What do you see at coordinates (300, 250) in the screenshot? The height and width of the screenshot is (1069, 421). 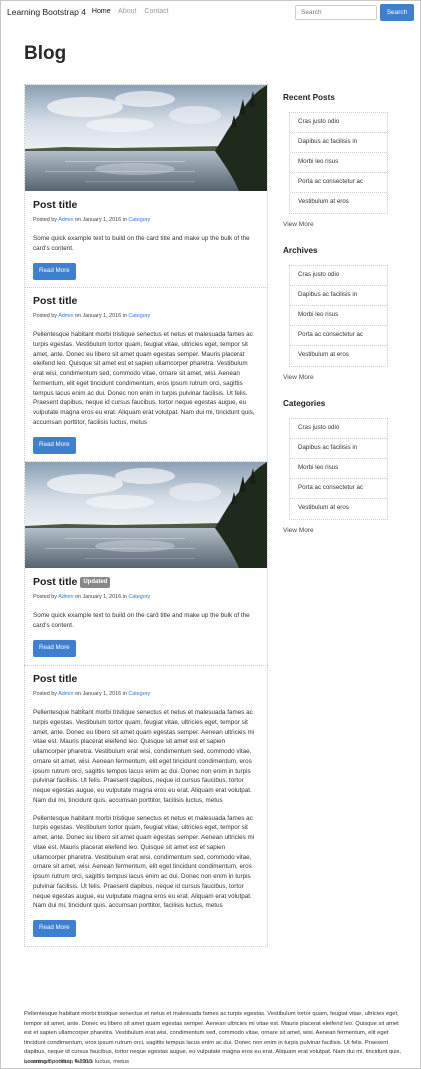 I see `sidebar-heading: Archives` at bounding box center [300, 250].